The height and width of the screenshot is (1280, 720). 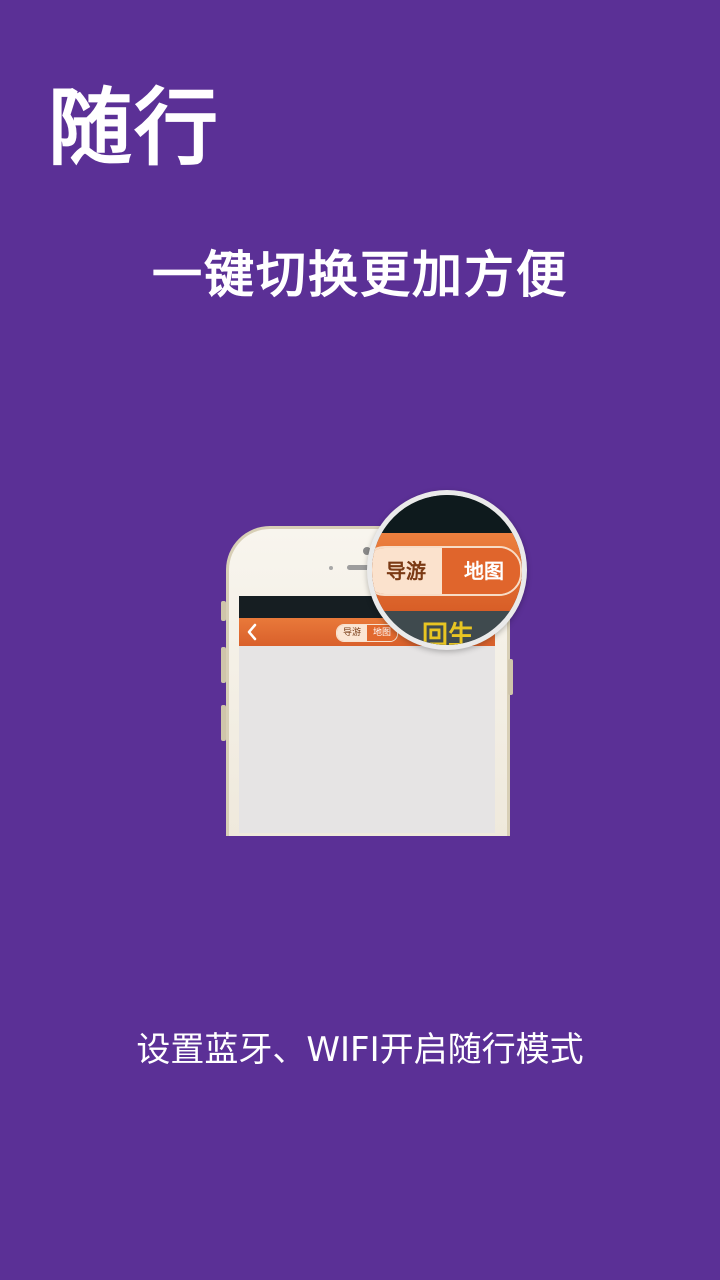 What do you see at coordinates (331, 568) in the screenshot?
I see `phone-sensor` at bounding box center [331, 568].